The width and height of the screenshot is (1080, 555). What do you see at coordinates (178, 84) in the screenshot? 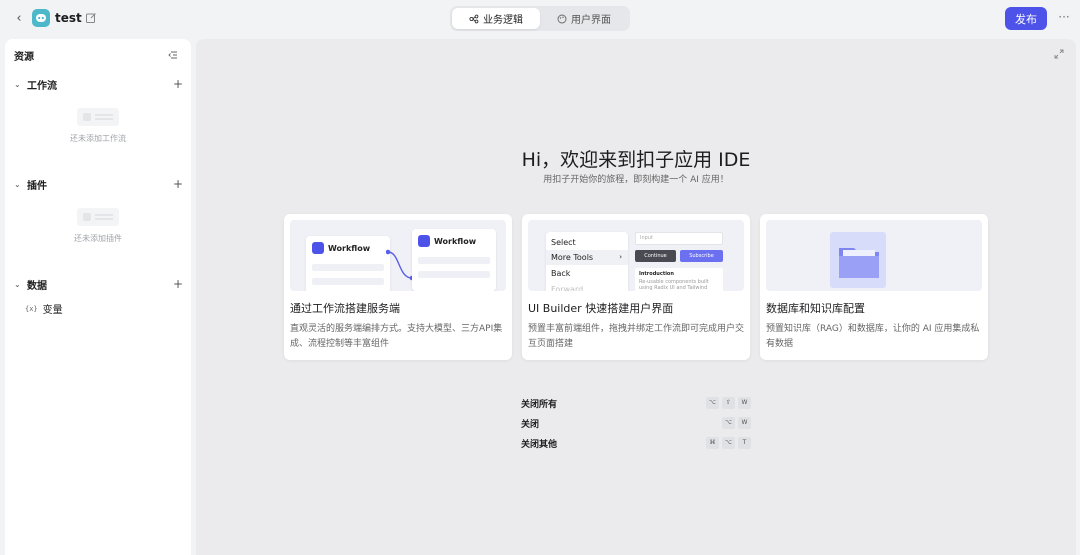
I see `add-workflow-icon: +` at bounding box center [178, 84].